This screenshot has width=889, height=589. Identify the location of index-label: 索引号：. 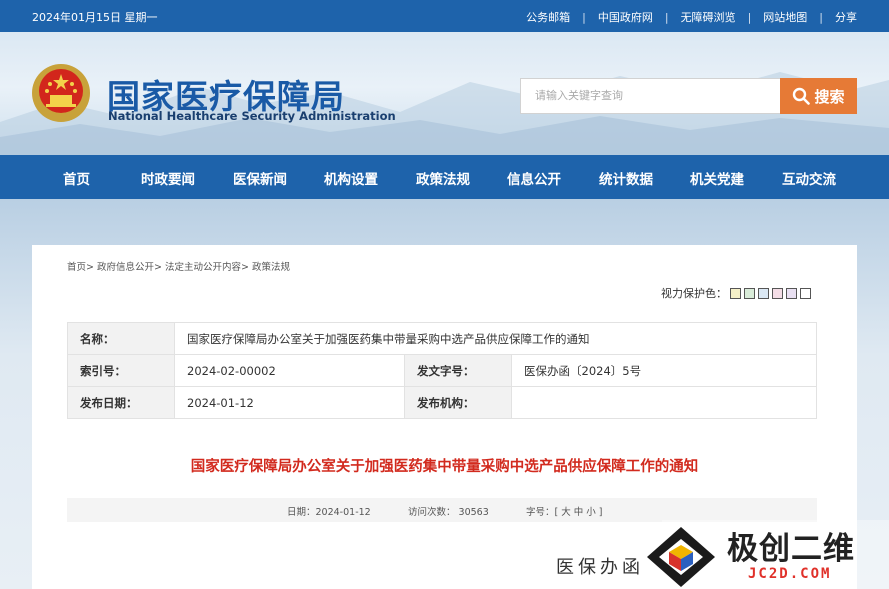
(121, 370).